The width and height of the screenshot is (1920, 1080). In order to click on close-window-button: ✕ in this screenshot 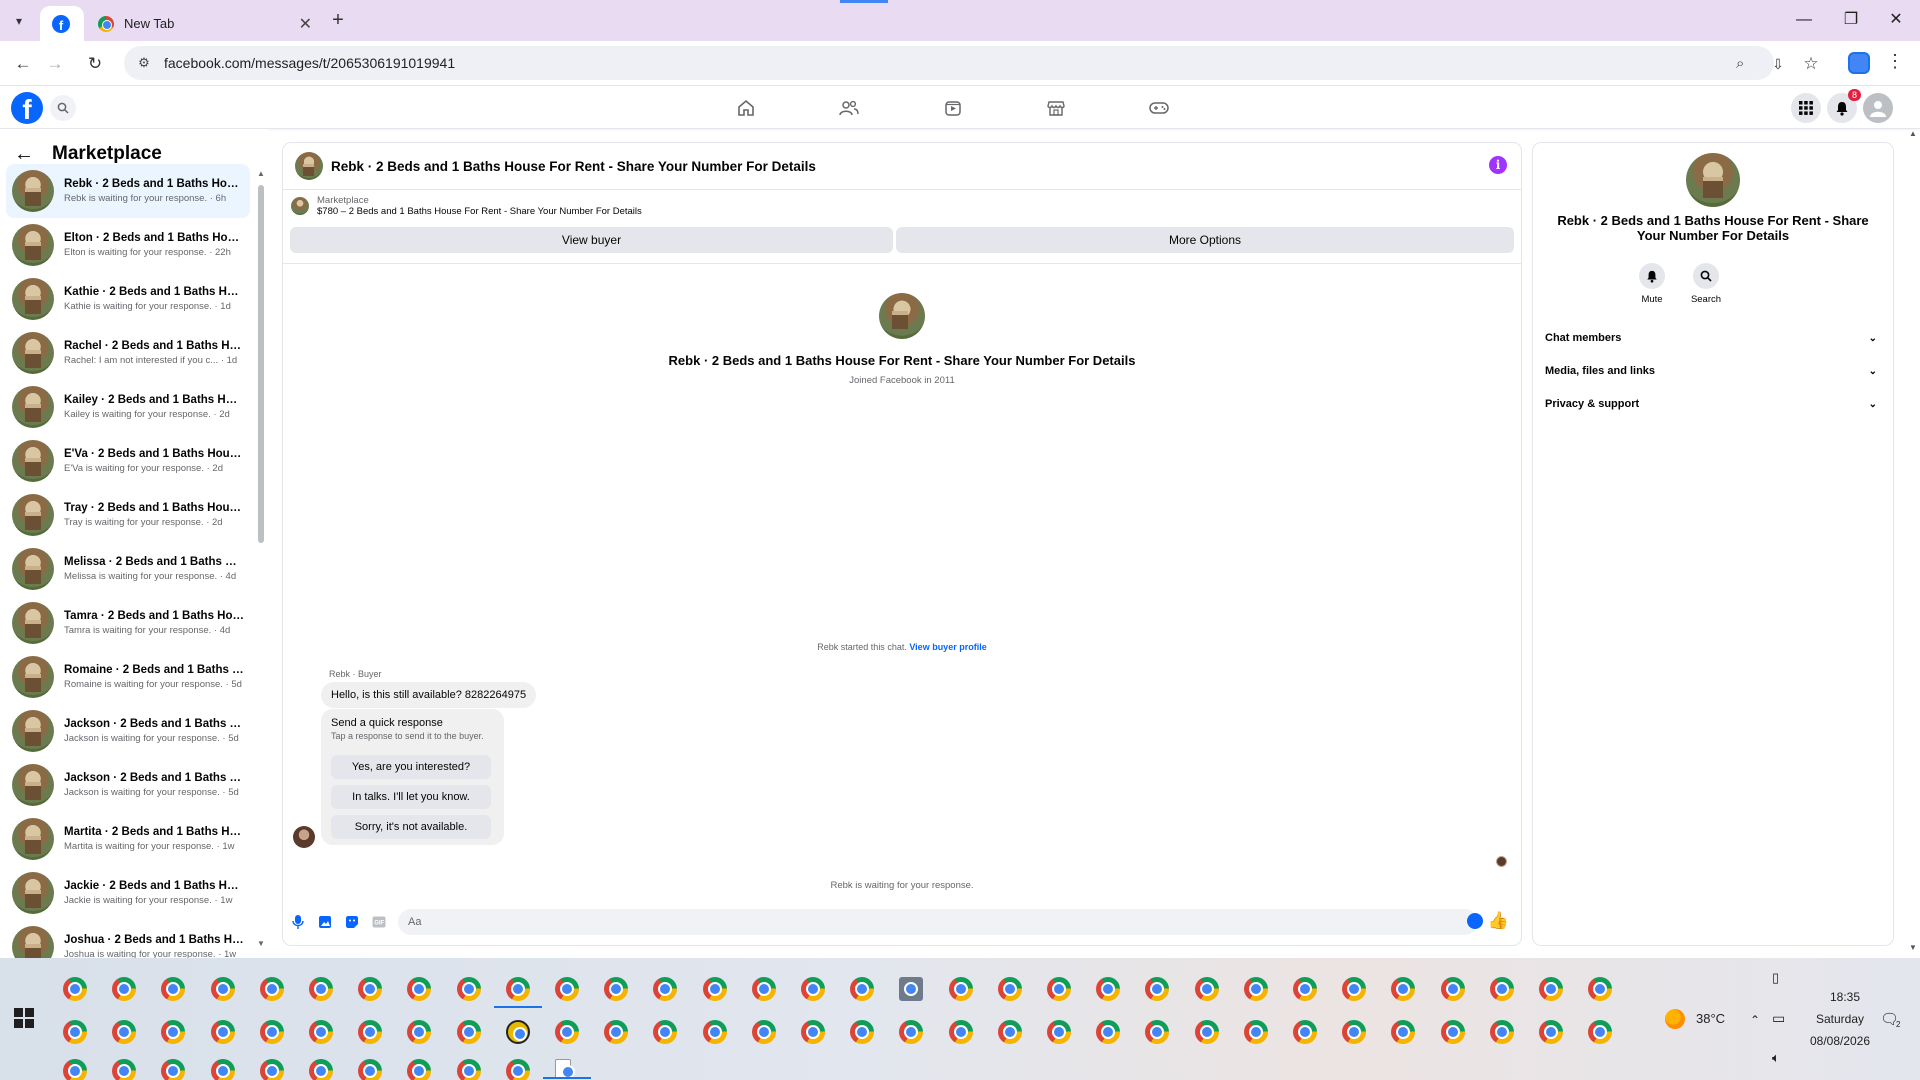, I will do `click(1896, 20)`.